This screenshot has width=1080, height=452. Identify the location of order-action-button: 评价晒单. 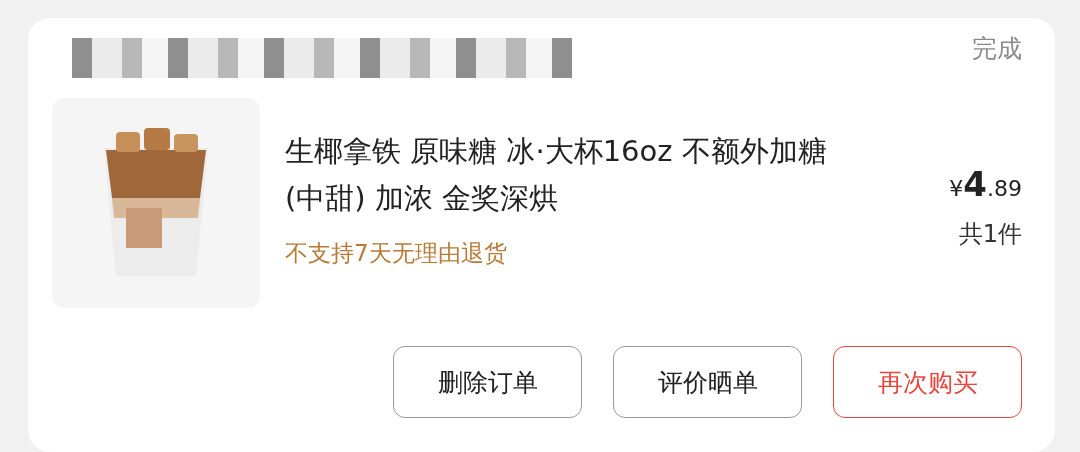
(707, 382).